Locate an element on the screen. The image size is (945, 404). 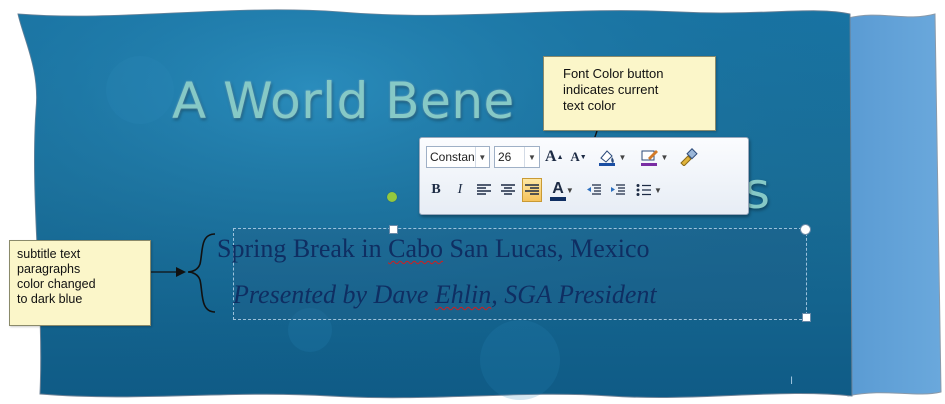
subtitle-text: Spring Break in is located at coordinates (303, 248).